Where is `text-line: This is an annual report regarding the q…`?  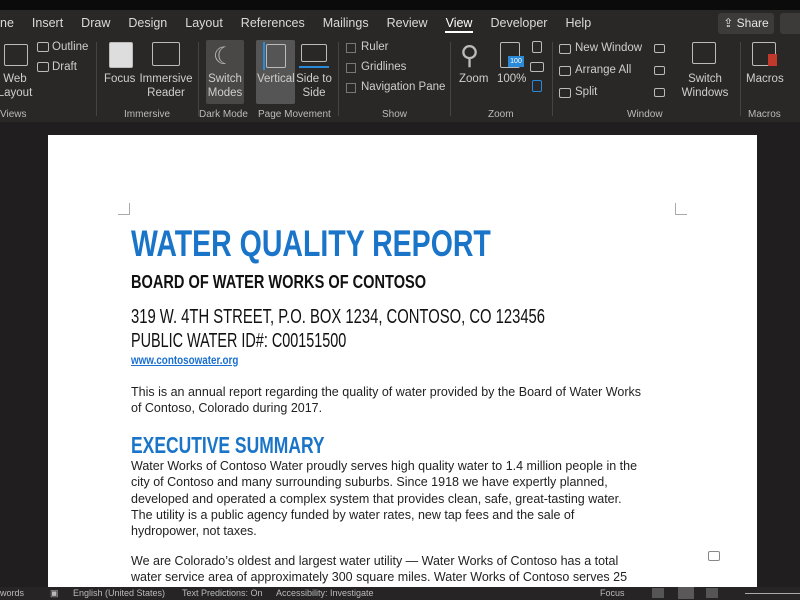
text-line: This is an annual report regarding the q… is located at coordinates (386, 392).